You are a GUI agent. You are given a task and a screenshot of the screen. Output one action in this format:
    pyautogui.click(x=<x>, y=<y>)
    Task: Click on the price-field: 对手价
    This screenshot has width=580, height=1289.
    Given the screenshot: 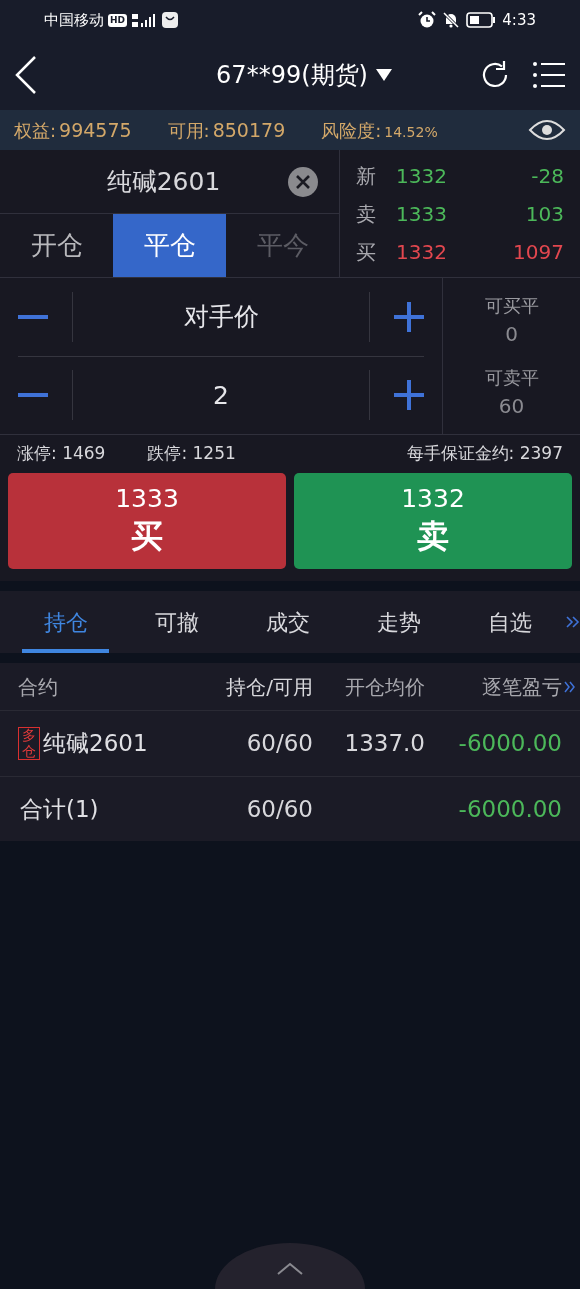 What is the action you would take?
    pyautogui.click(x=221, y=317)
    